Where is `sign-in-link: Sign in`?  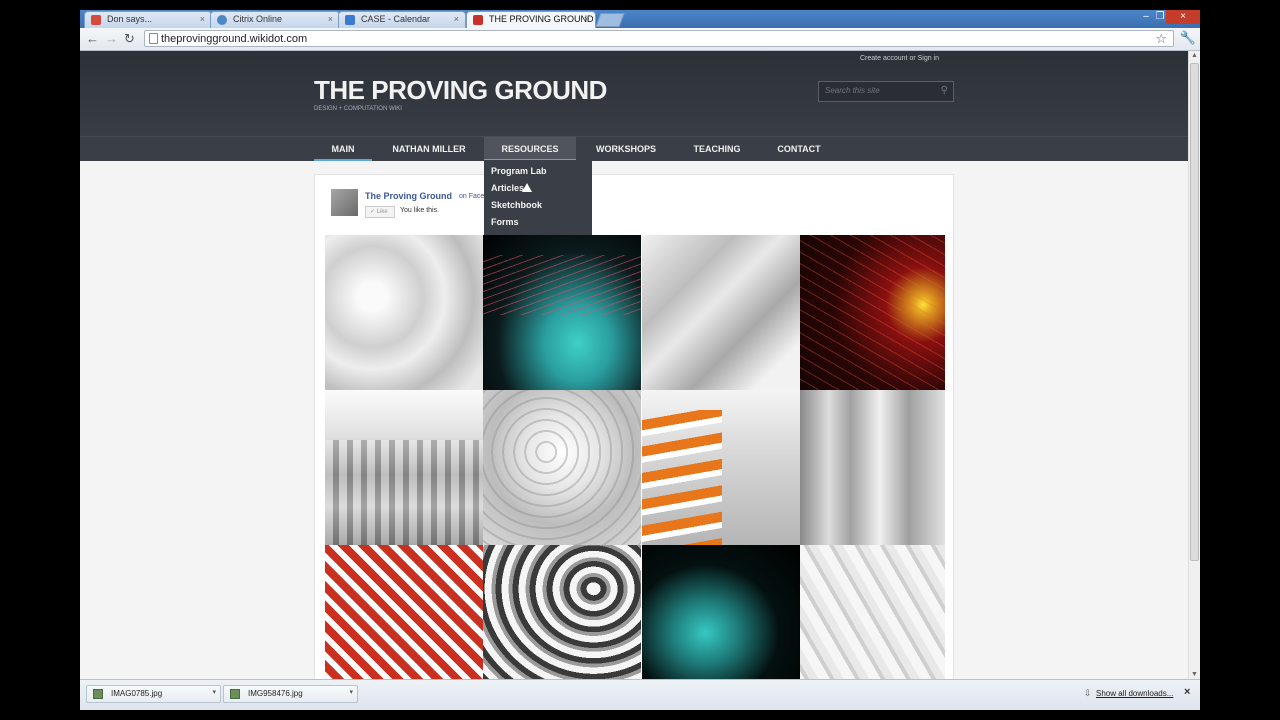
sign-in-link: Sign in is located at coordinates (928, 58).